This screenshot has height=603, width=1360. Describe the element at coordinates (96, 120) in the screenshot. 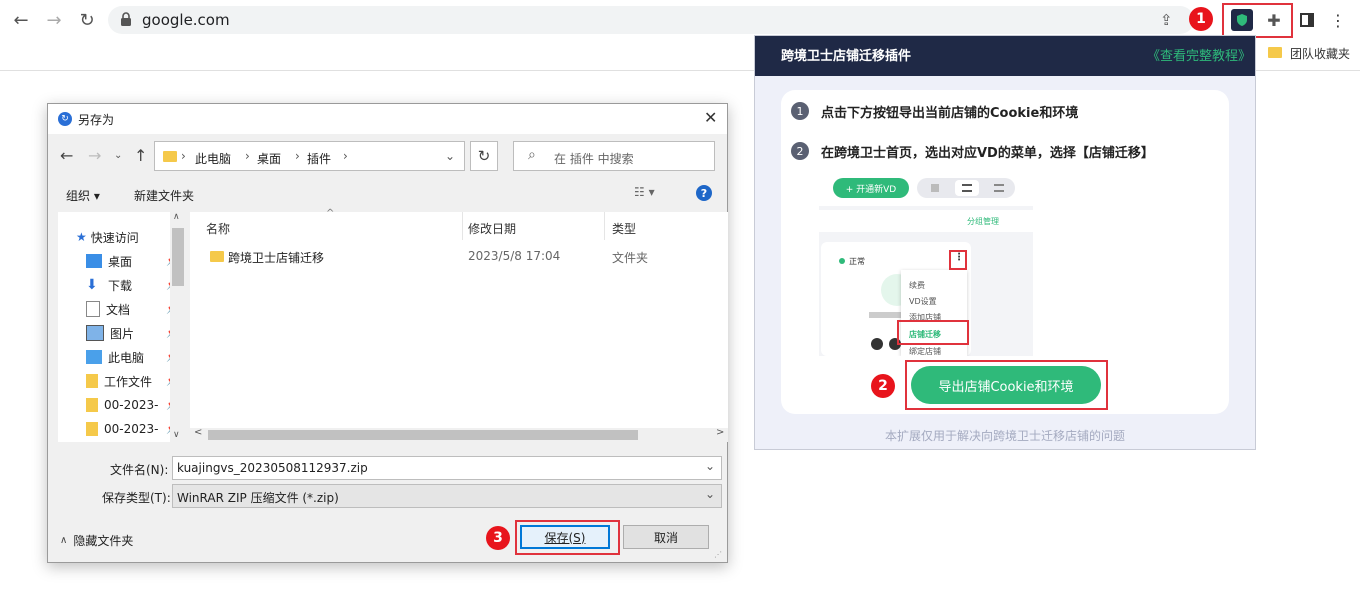

I see `dialog-title: 另存为` at that location.